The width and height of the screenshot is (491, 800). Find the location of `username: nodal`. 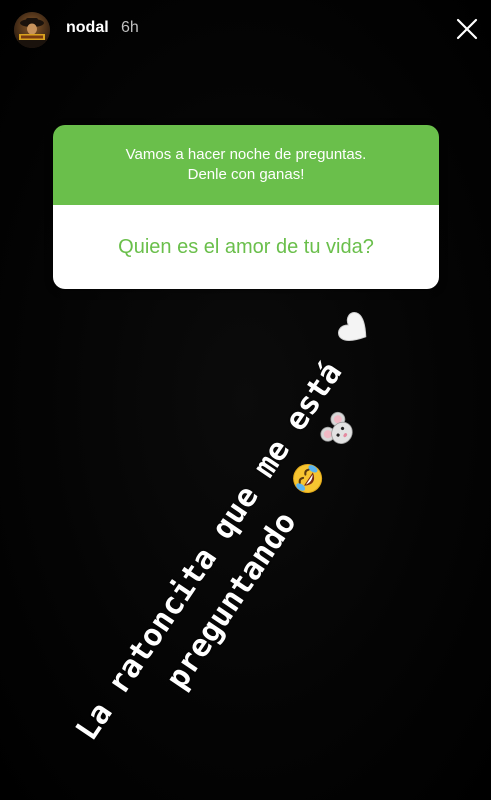

username: nodal is located at coordinates (87, 28).